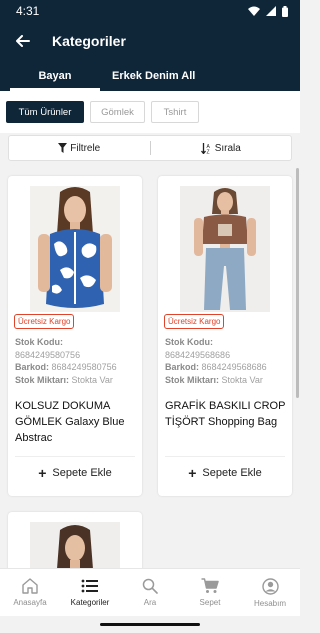 Image resolution: width=320 pixels, height=633 pixels. Describe the element at coordinates (254, 11) in the screenshot. I see `wifi-icon` at that location.